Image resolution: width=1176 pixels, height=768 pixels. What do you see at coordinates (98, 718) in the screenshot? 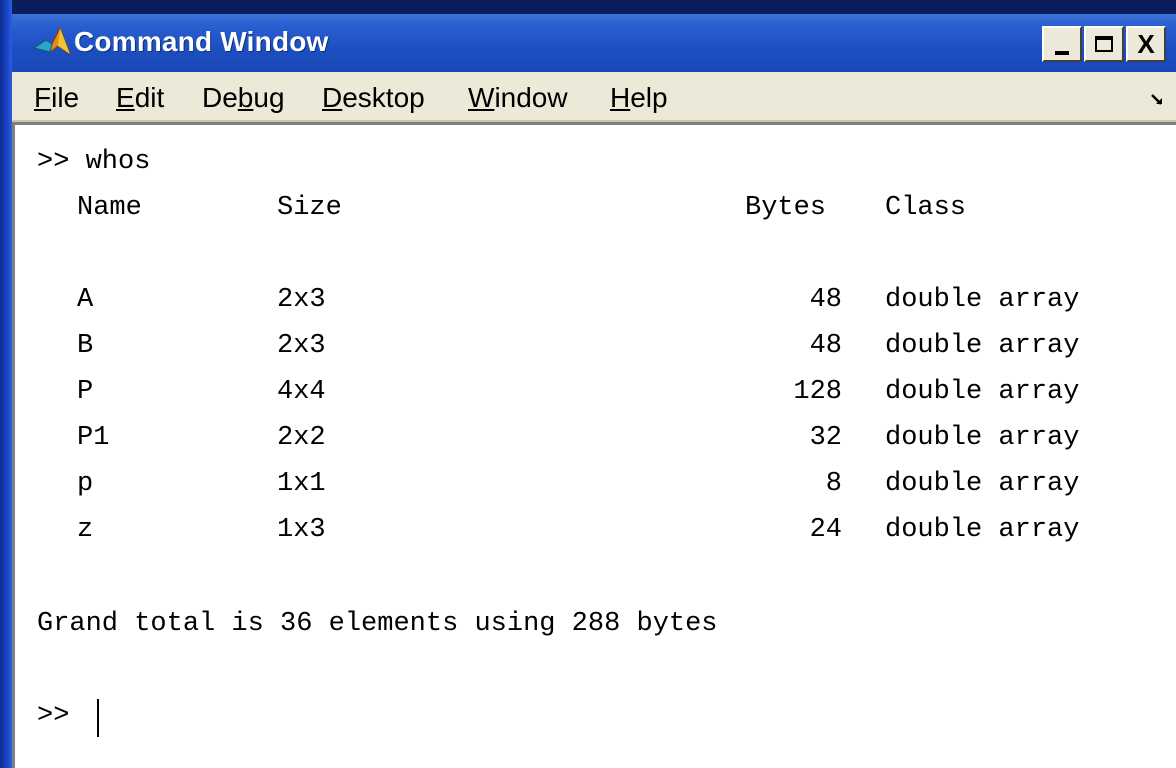
I see `text-cursor` at bounding box center [98, 718].